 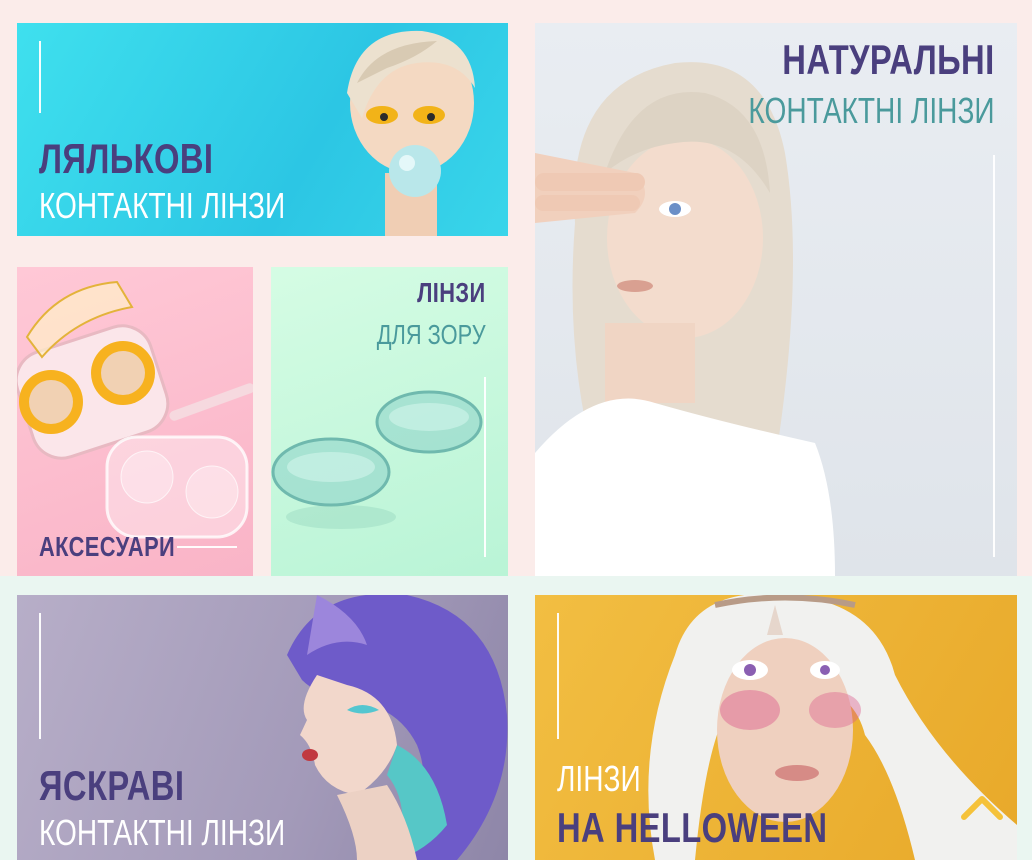 What do you see at coordinates (416, 314) in the screenshot?
I see `vision-tile-heading: ЛІНЗИ ДЛЯ ЗОРУ` at bounding box center [416, 314].